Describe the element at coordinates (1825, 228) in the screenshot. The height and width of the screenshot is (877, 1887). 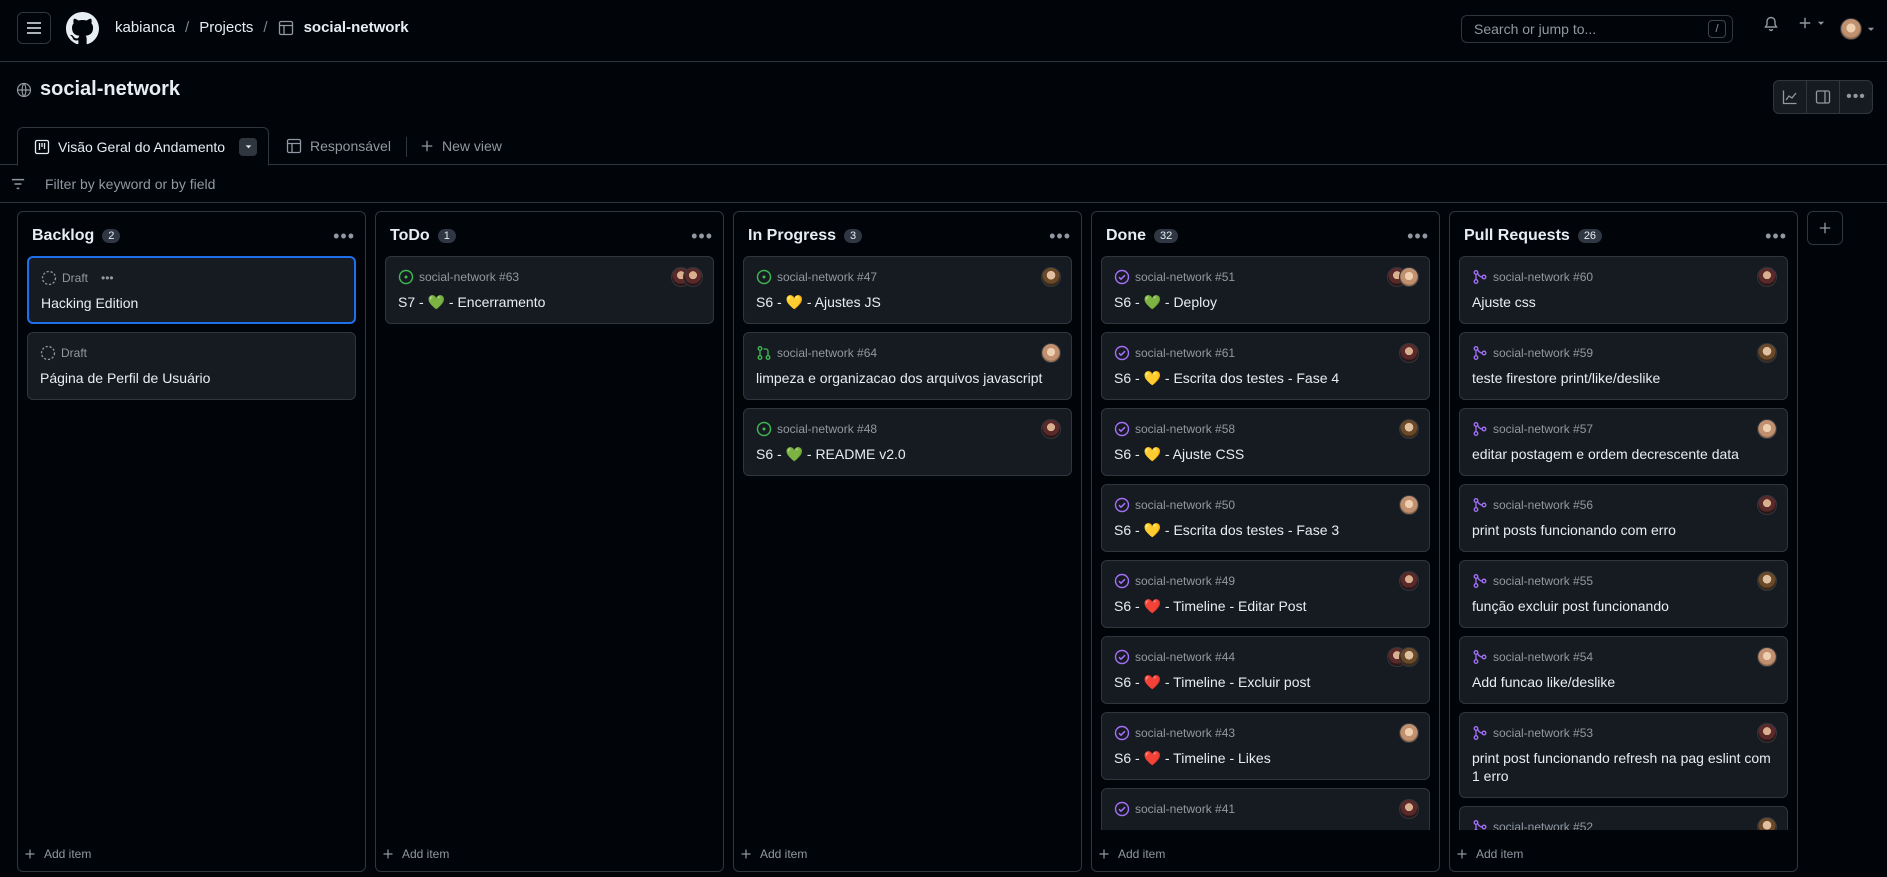
I see `add-column-button` at that location.